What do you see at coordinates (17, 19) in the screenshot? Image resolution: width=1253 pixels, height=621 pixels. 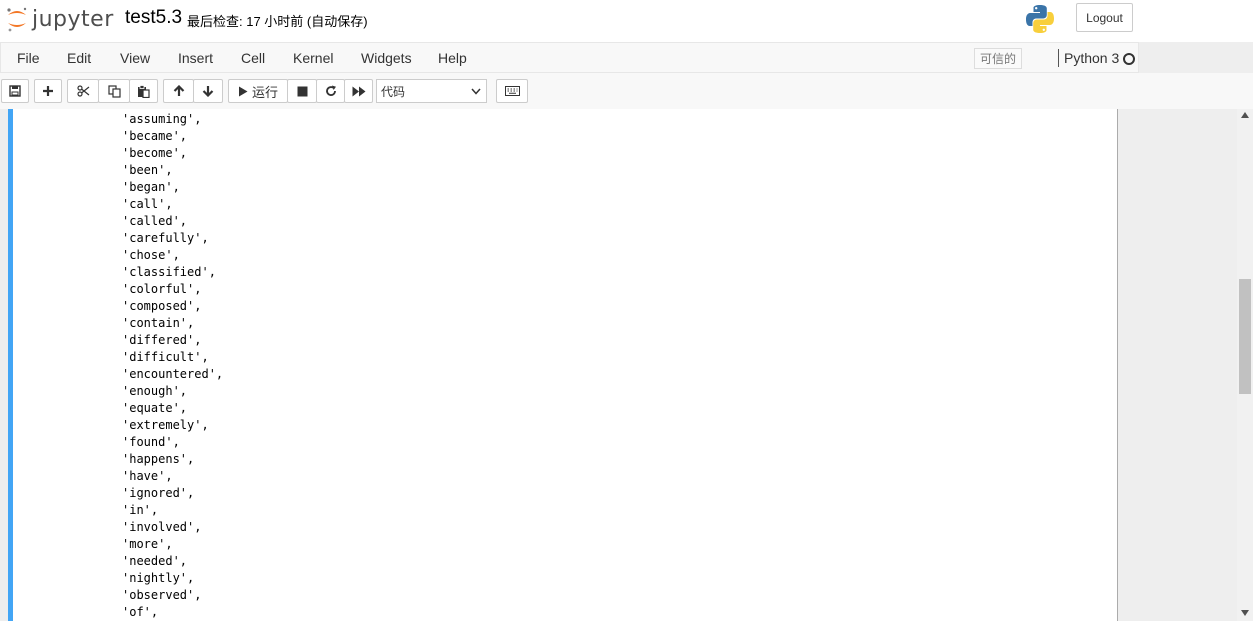 I see `jupyter-logo-icon` at bounding box center [17, 19].